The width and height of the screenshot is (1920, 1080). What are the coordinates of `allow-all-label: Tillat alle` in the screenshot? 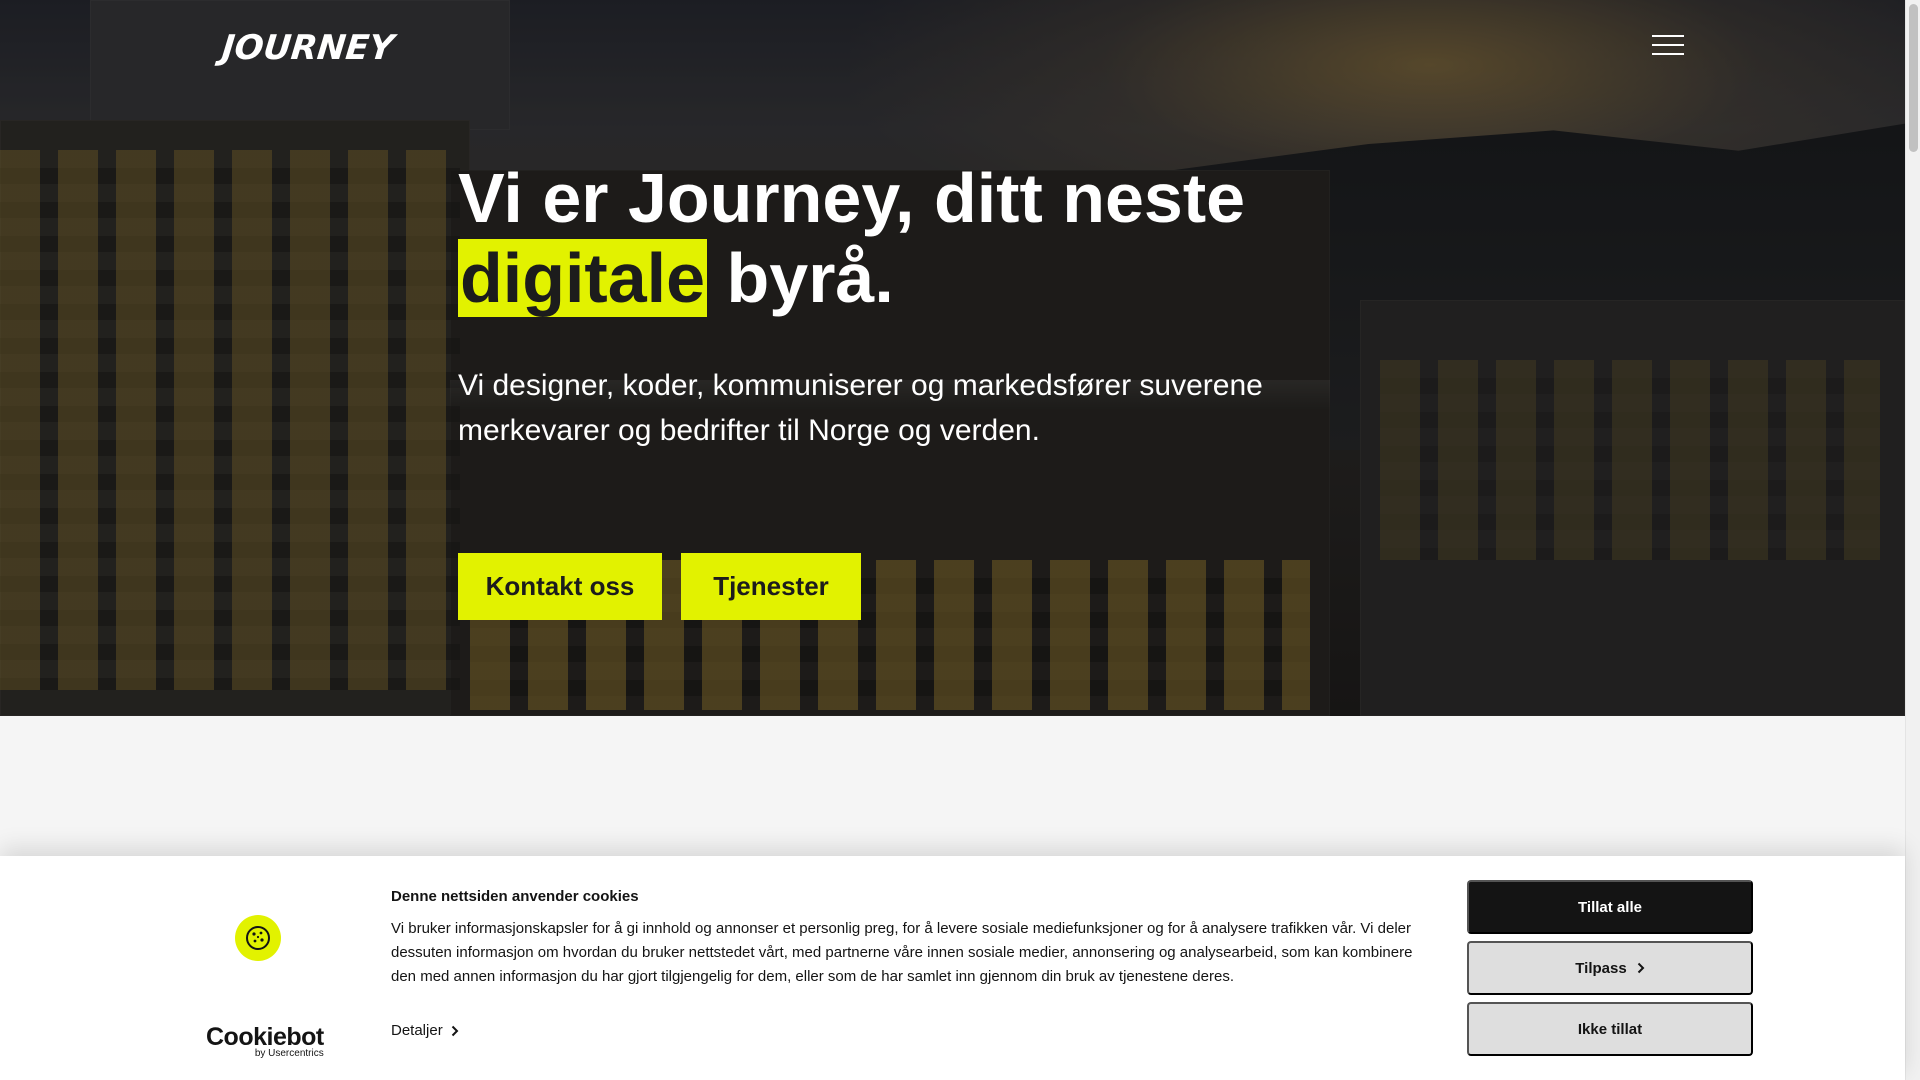 It's located at (1610, 907).